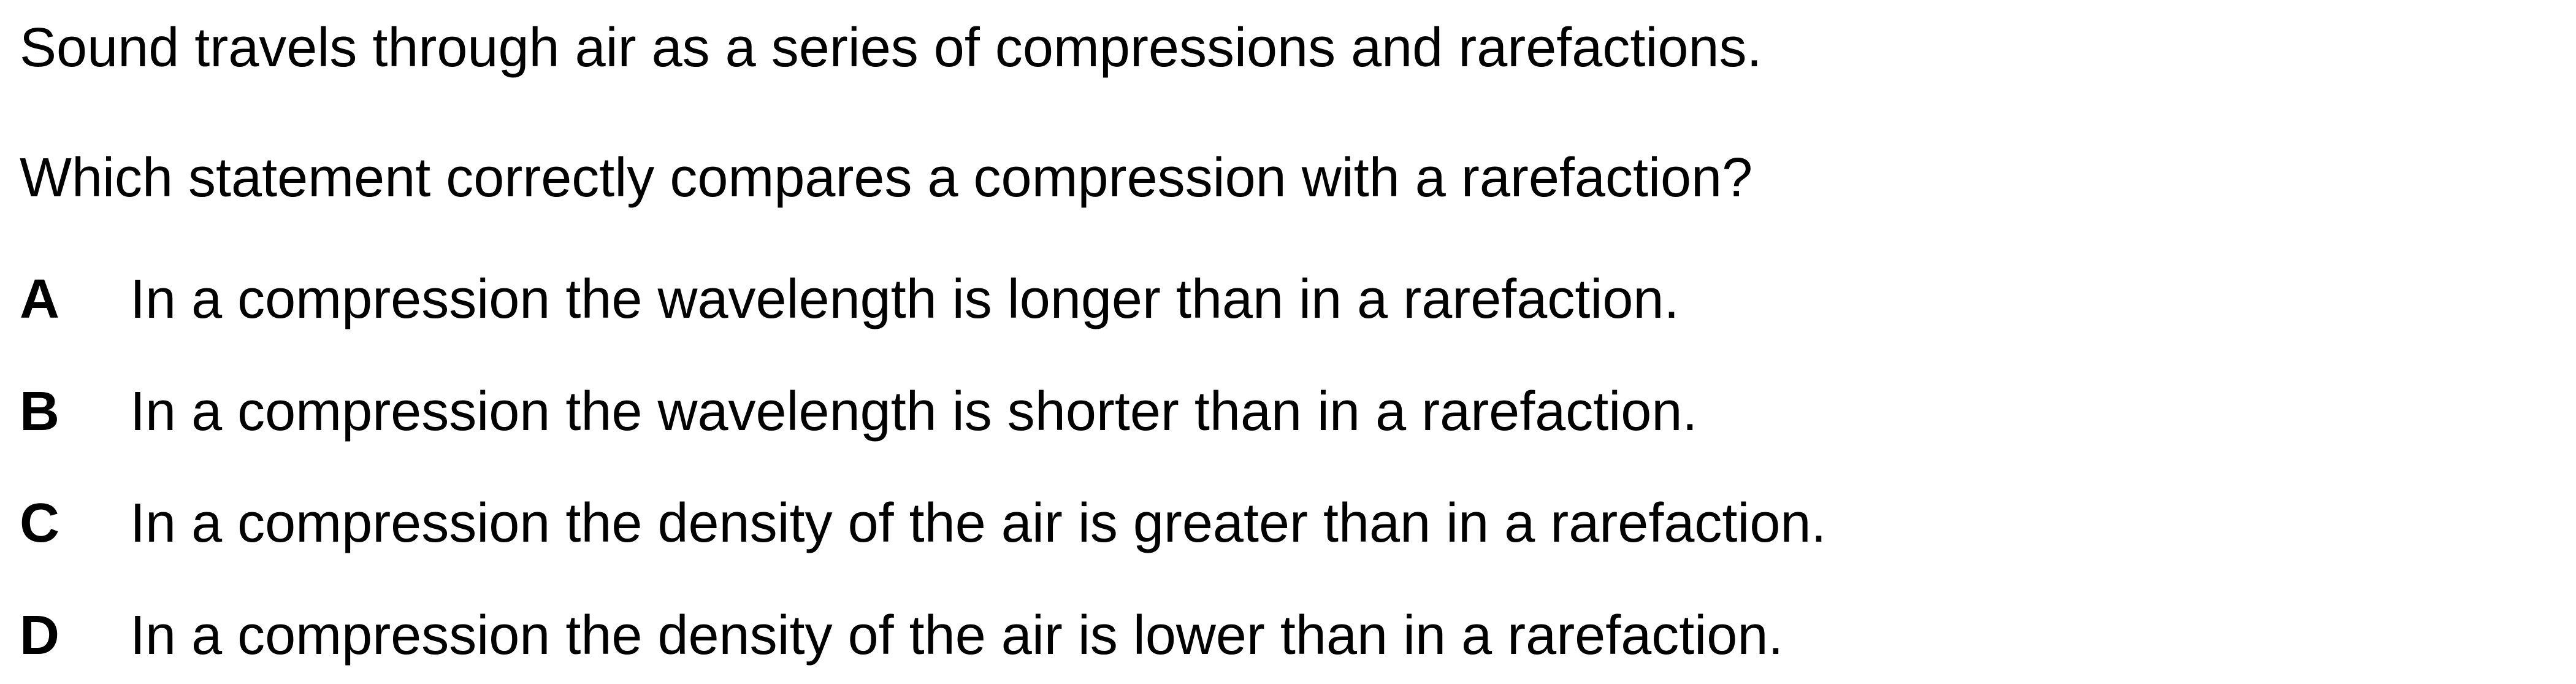  Describe the element at coordinates (39, 523) in the screenshot. I see `option-letter: C` at that location.